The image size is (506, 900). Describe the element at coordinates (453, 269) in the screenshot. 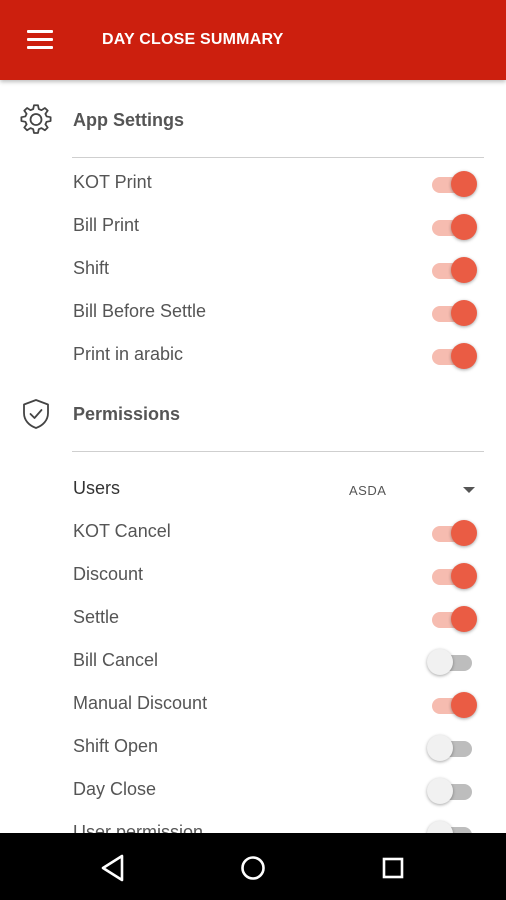

I see `shift-toggle` at that location.